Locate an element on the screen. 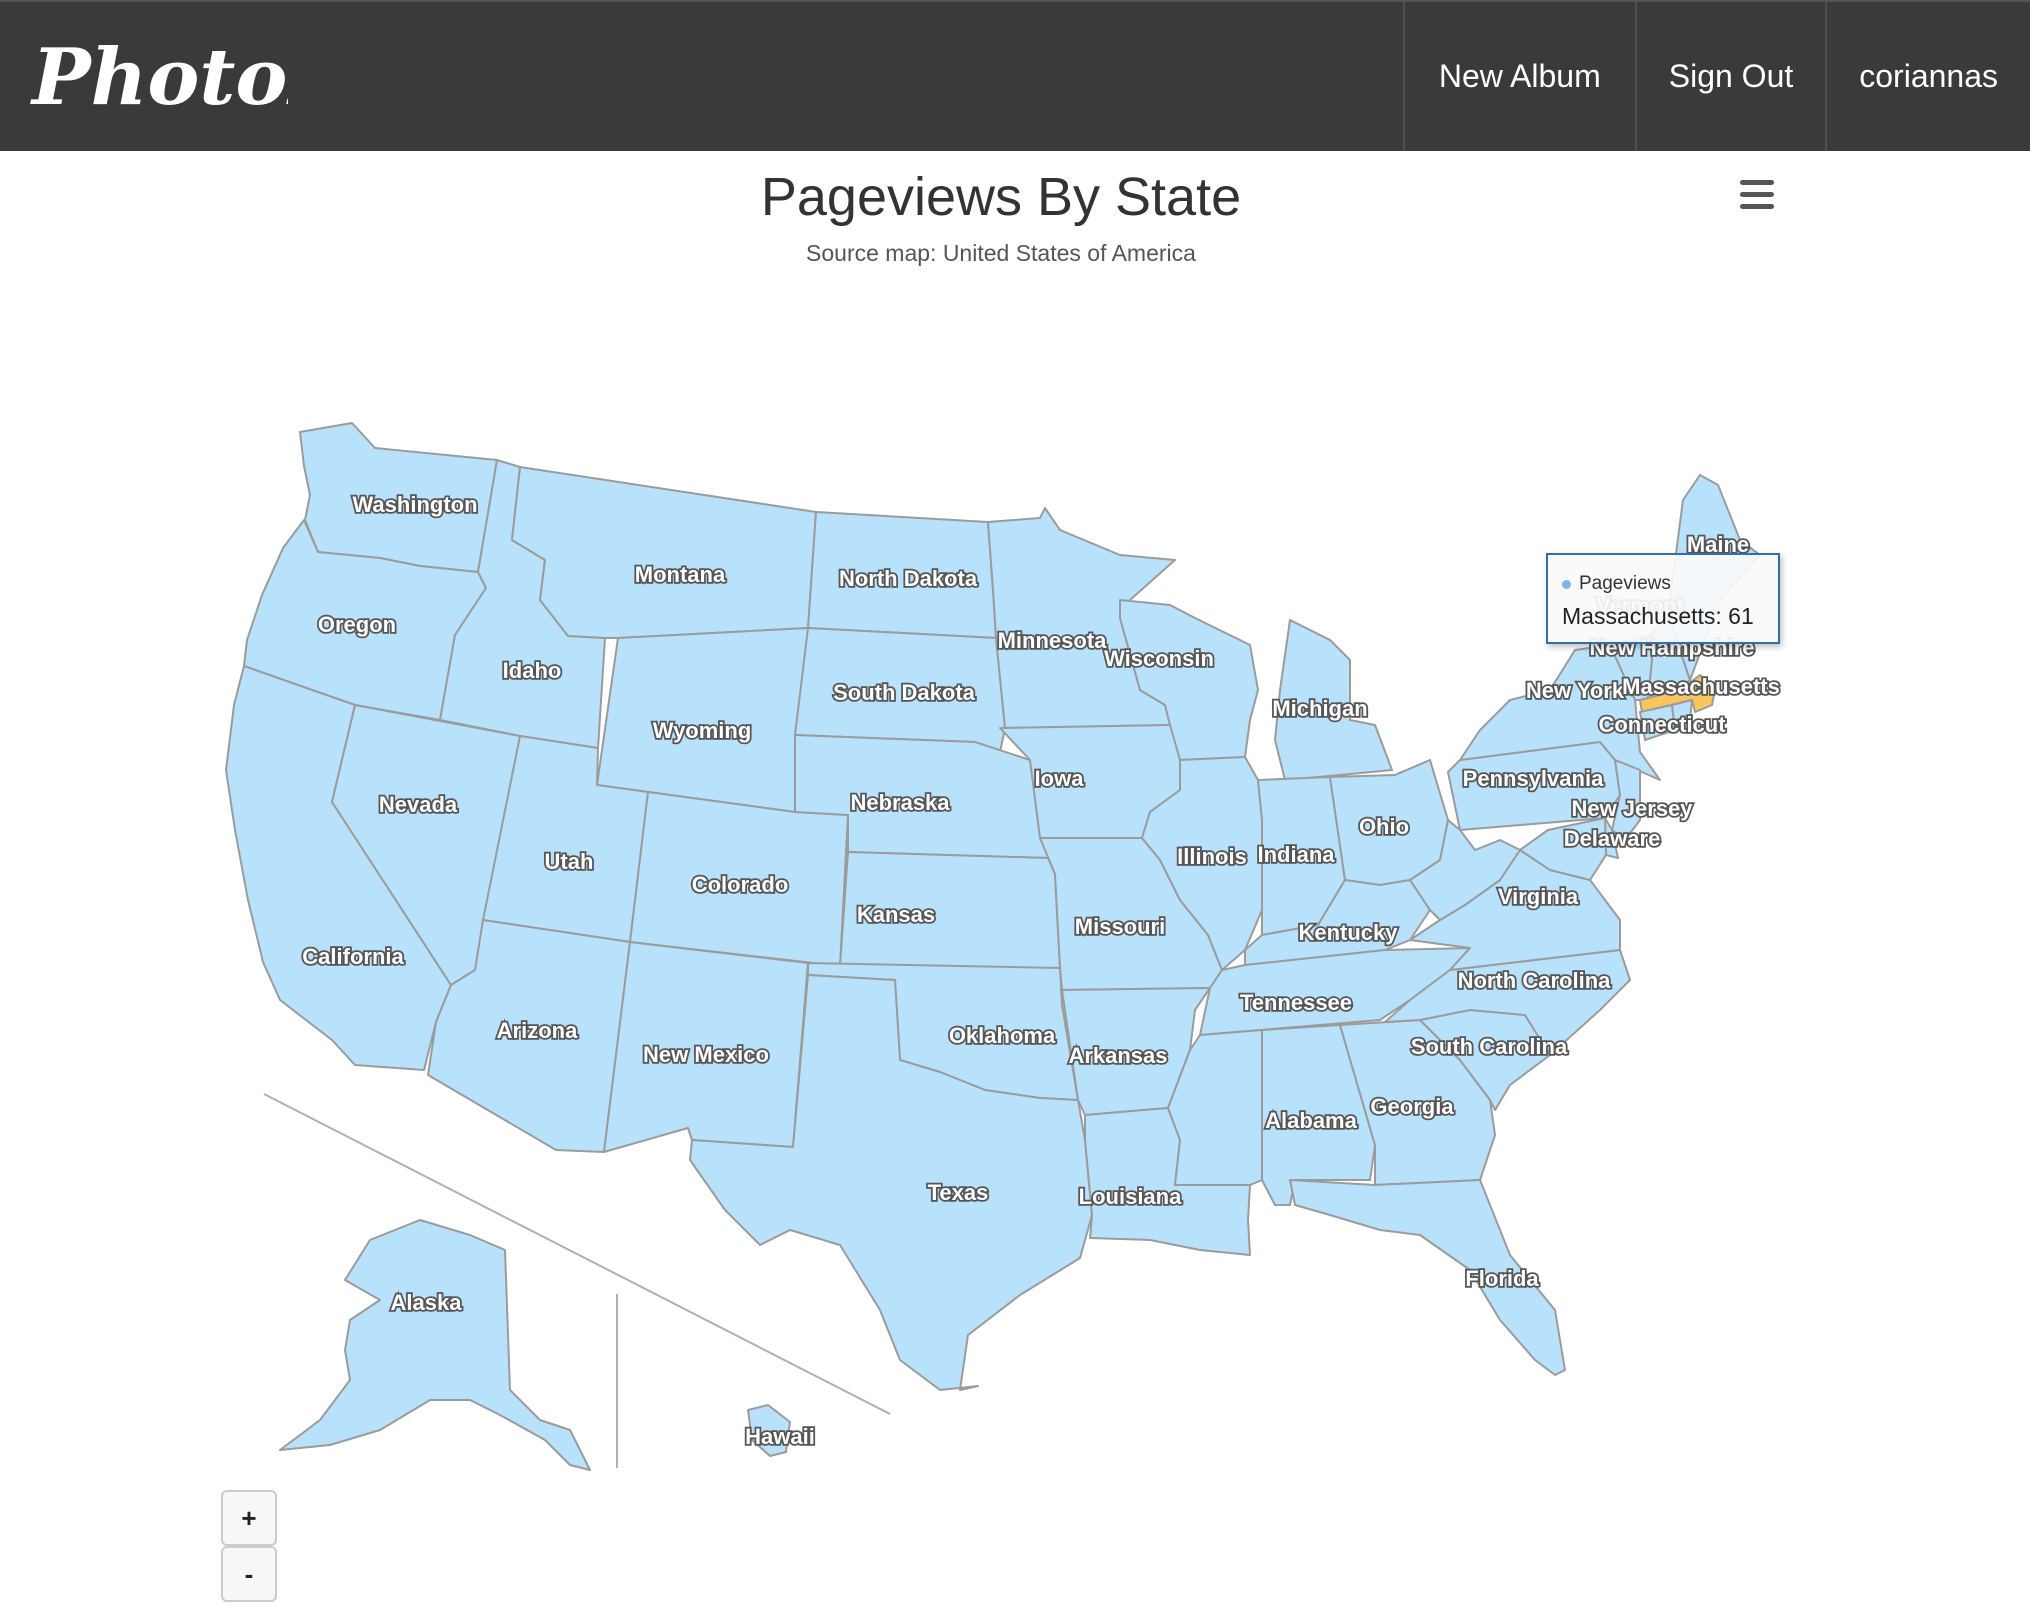 The image size is (2030, 1614). state-label: Oklahoma is located at coordinates (1002, 1035).